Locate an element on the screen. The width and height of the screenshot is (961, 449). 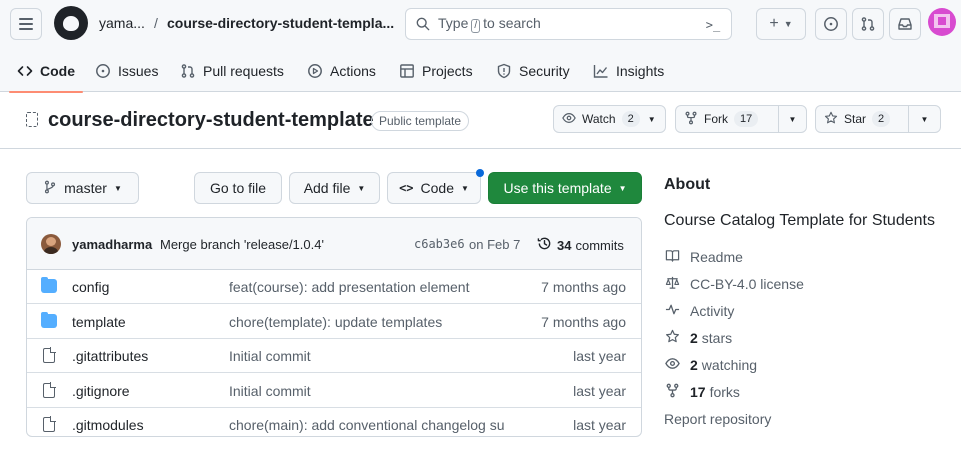
repo-name: course-directory-student-template is located at coordinates (211, 120).